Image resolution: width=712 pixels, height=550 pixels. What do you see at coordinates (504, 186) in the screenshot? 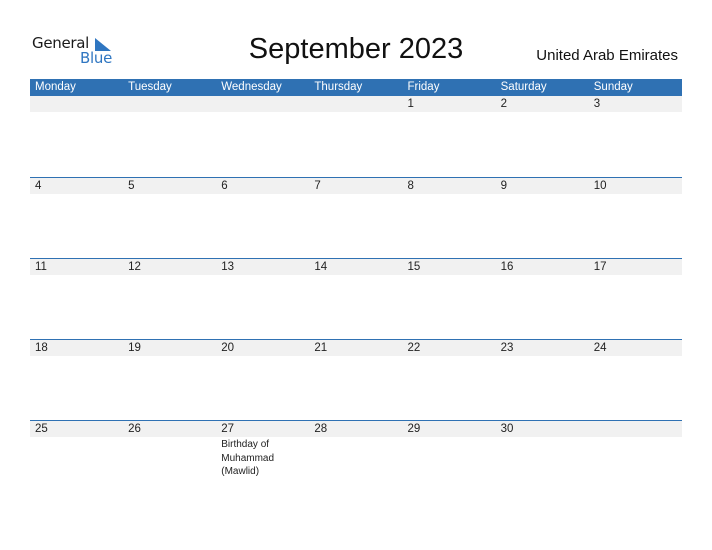
I see `day-number: 9` at bounding box center [504, 186].